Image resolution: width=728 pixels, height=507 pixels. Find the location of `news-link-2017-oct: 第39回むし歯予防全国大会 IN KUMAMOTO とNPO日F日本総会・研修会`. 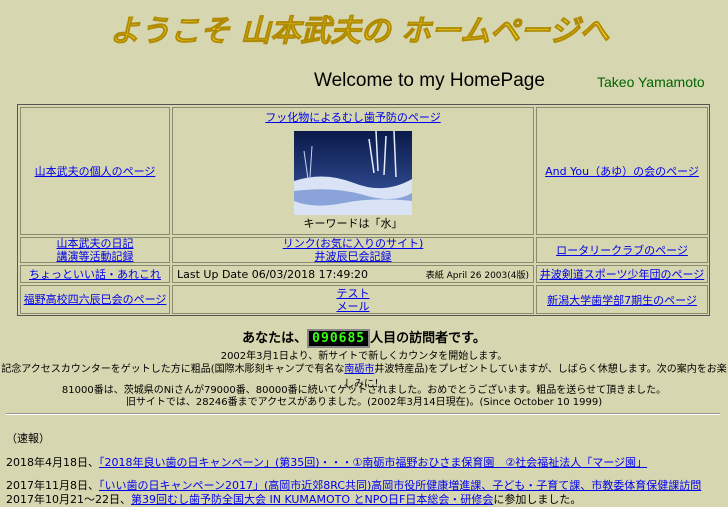

news-link-2017-oct: 第39回むし歯予防全国大会 IN KUMAMOTO とNPO日F日本総会・研修会 is located at coordinates (312, 499).